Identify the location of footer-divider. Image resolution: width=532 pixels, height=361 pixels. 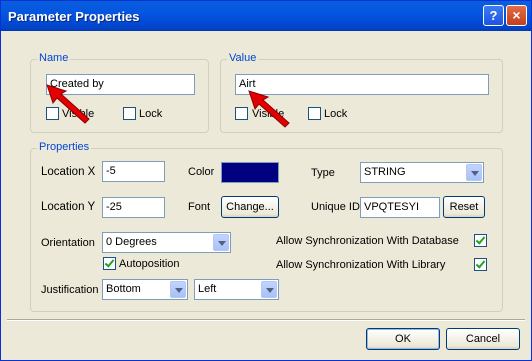
(266, 320).